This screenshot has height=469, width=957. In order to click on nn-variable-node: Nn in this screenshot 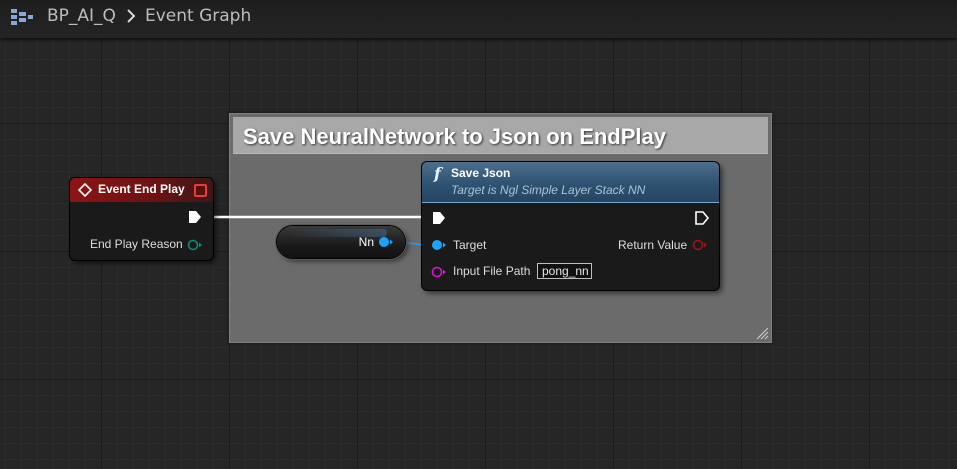, I will do `click(341, 242)`.